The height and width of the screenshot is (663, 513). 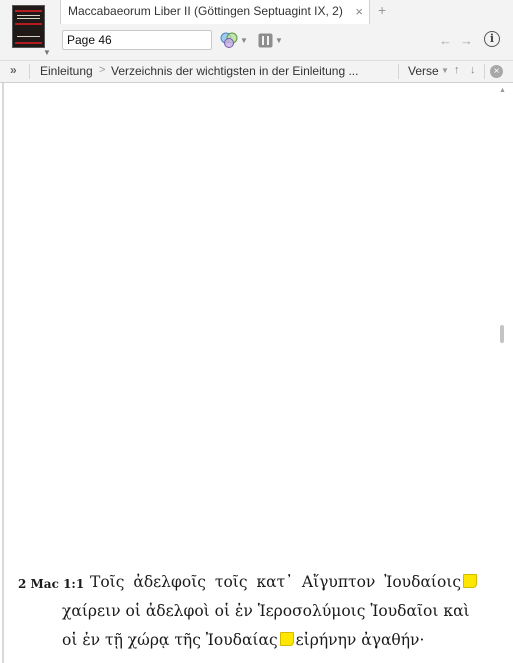 I want to click on verse-reference: 2 Mac 1:1, so click(x=51, y=584).